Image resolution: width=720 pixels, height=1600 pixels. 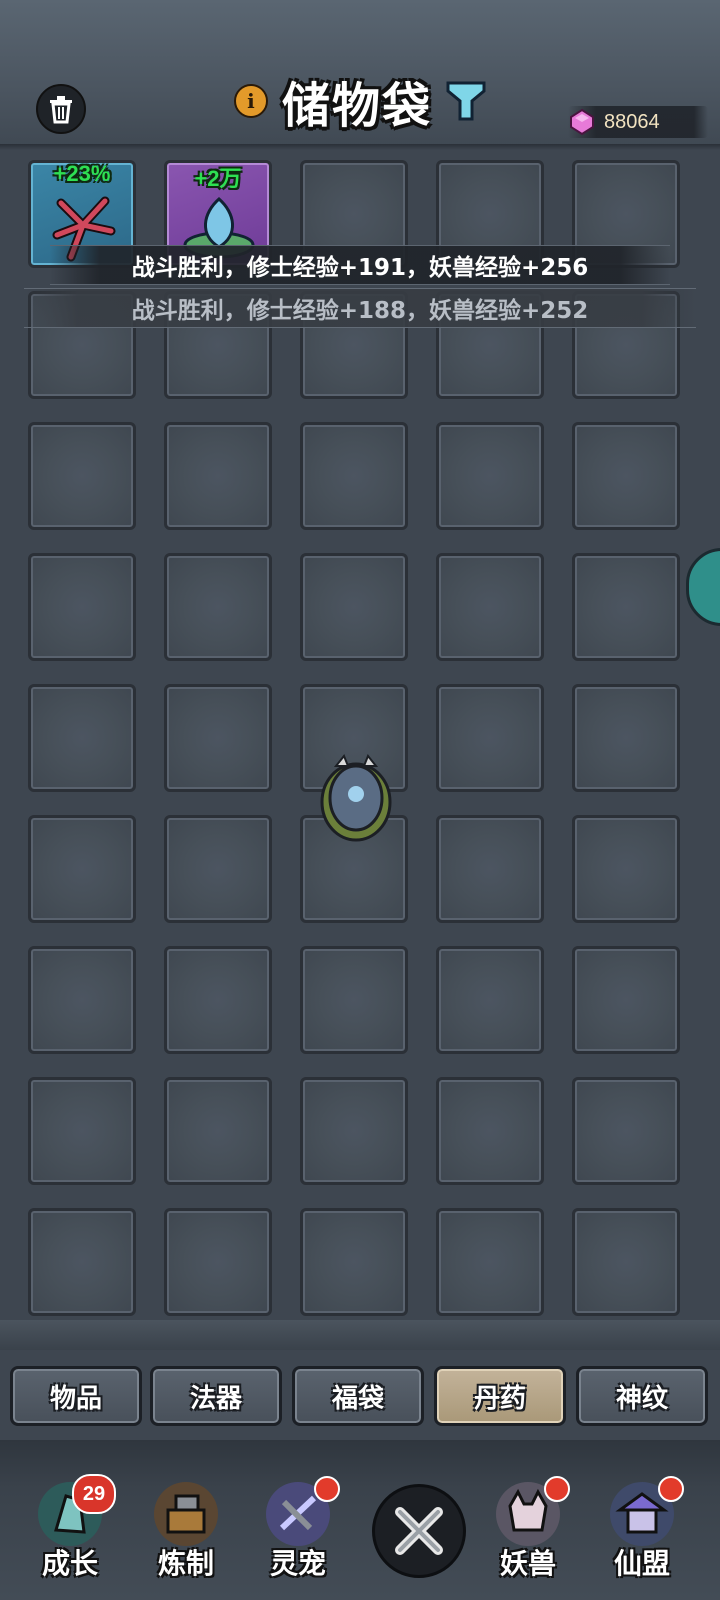 I want to click on tab-runes: 神纹, so click(x=642, y=1396).